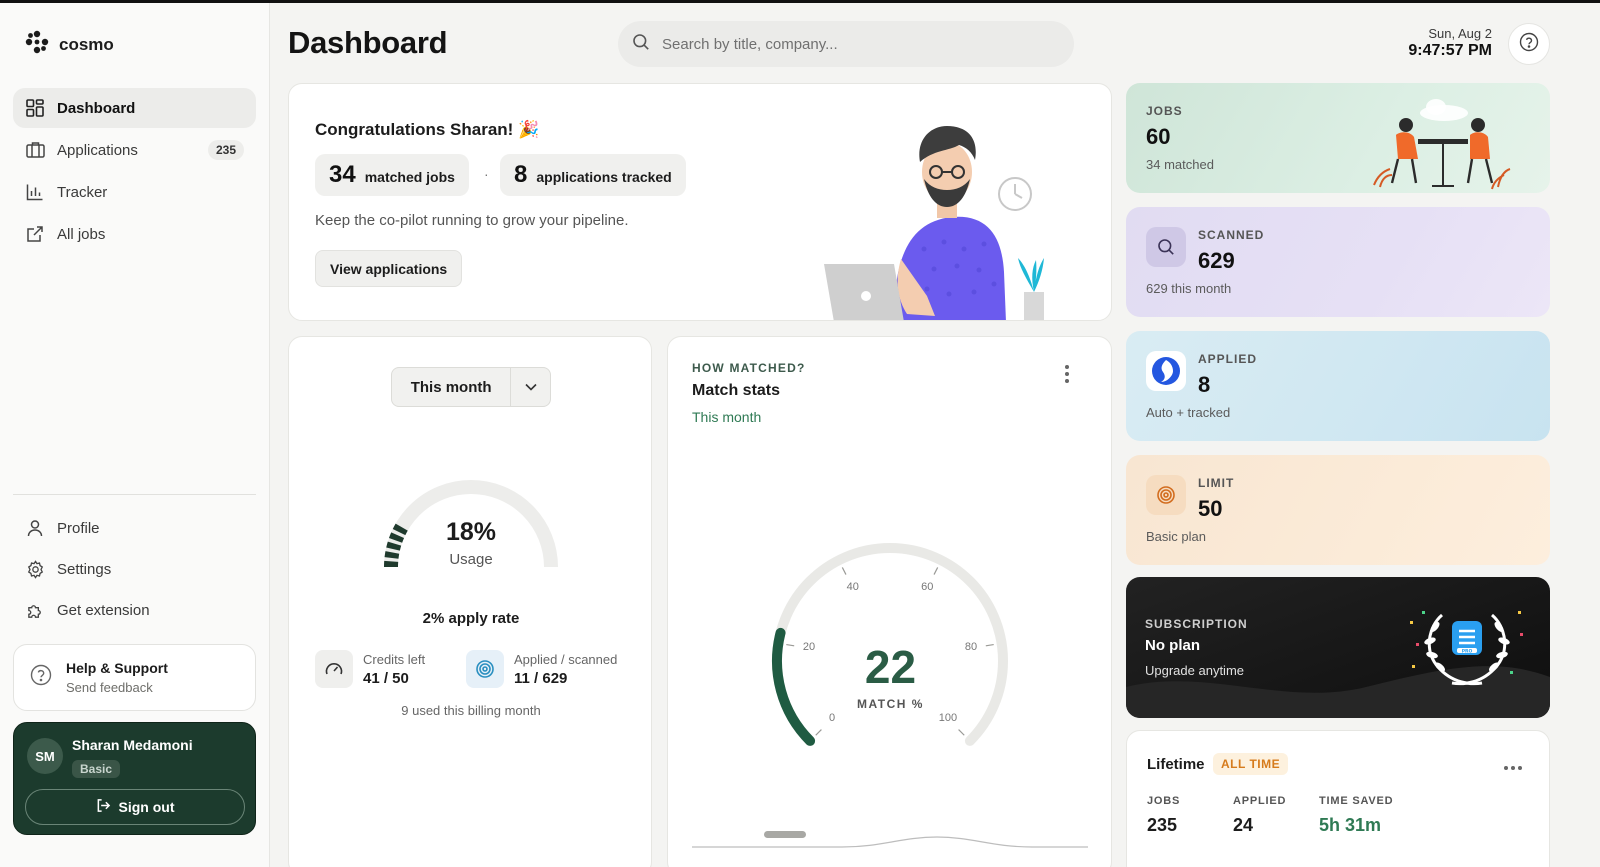 This screenshot has width=1600, height=867. What do you see at coordinates (334, 669) in the screenshot?
I see `speedometer-icon` at bounding box center [334, 669].